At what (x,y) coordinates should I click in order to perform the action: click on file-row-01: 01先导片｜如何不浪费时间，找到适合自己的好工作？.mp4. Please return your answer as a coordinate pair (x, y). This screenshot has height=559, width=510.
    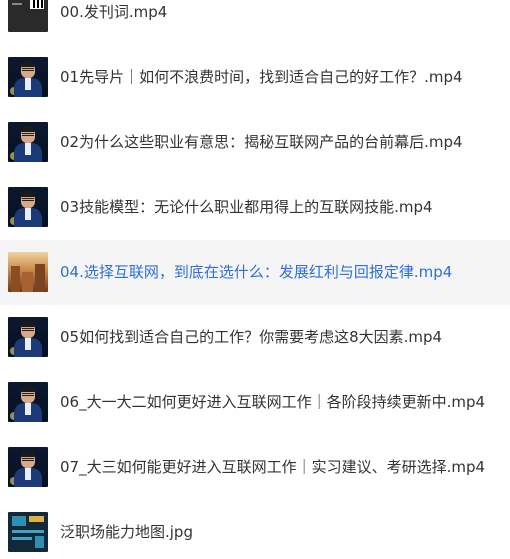
    Looking at the image, I should click on (255, 77).